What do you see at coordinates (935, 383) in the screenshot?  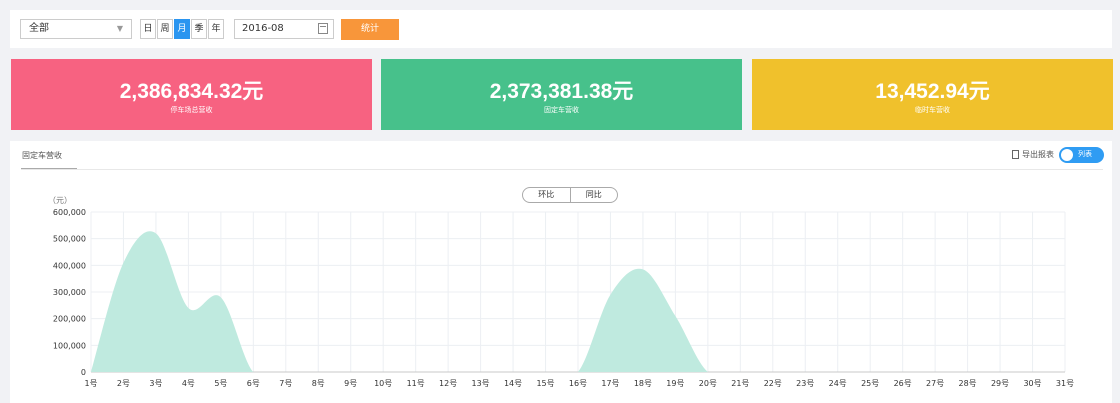 I see `x-tick-label: 27号` at bounding box center [935, 383].